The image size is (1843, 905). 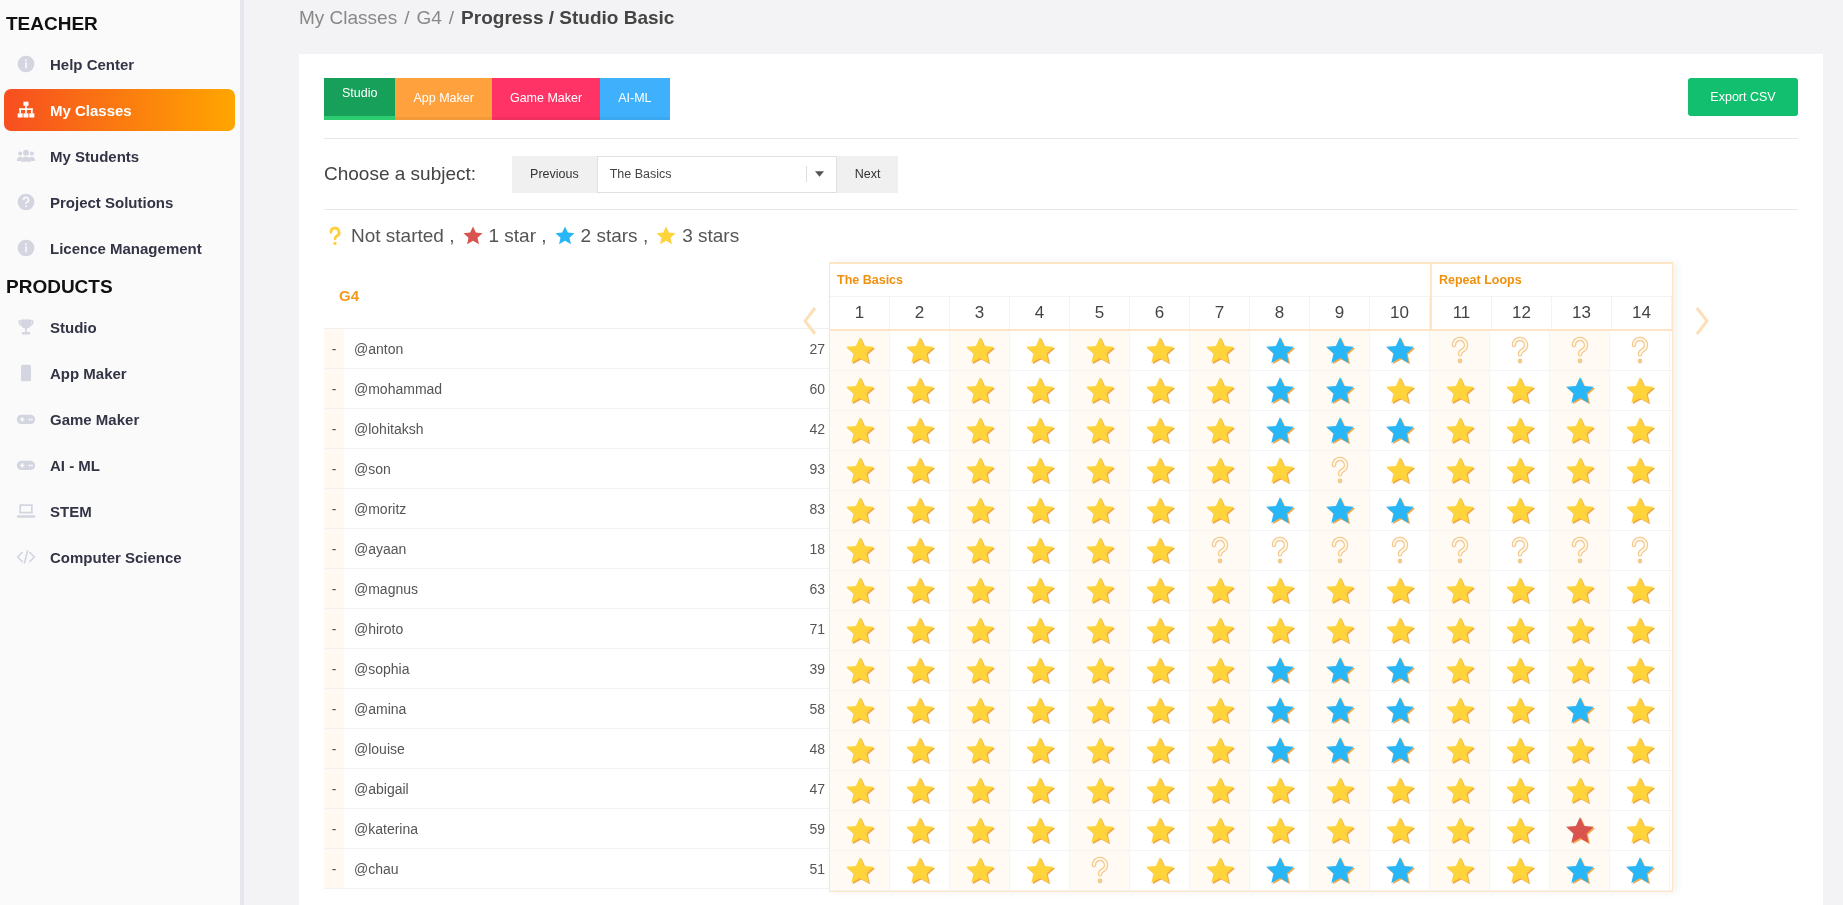 I want to click on sidebar-heading: PRODUCTS, so click(x=59, y=287).